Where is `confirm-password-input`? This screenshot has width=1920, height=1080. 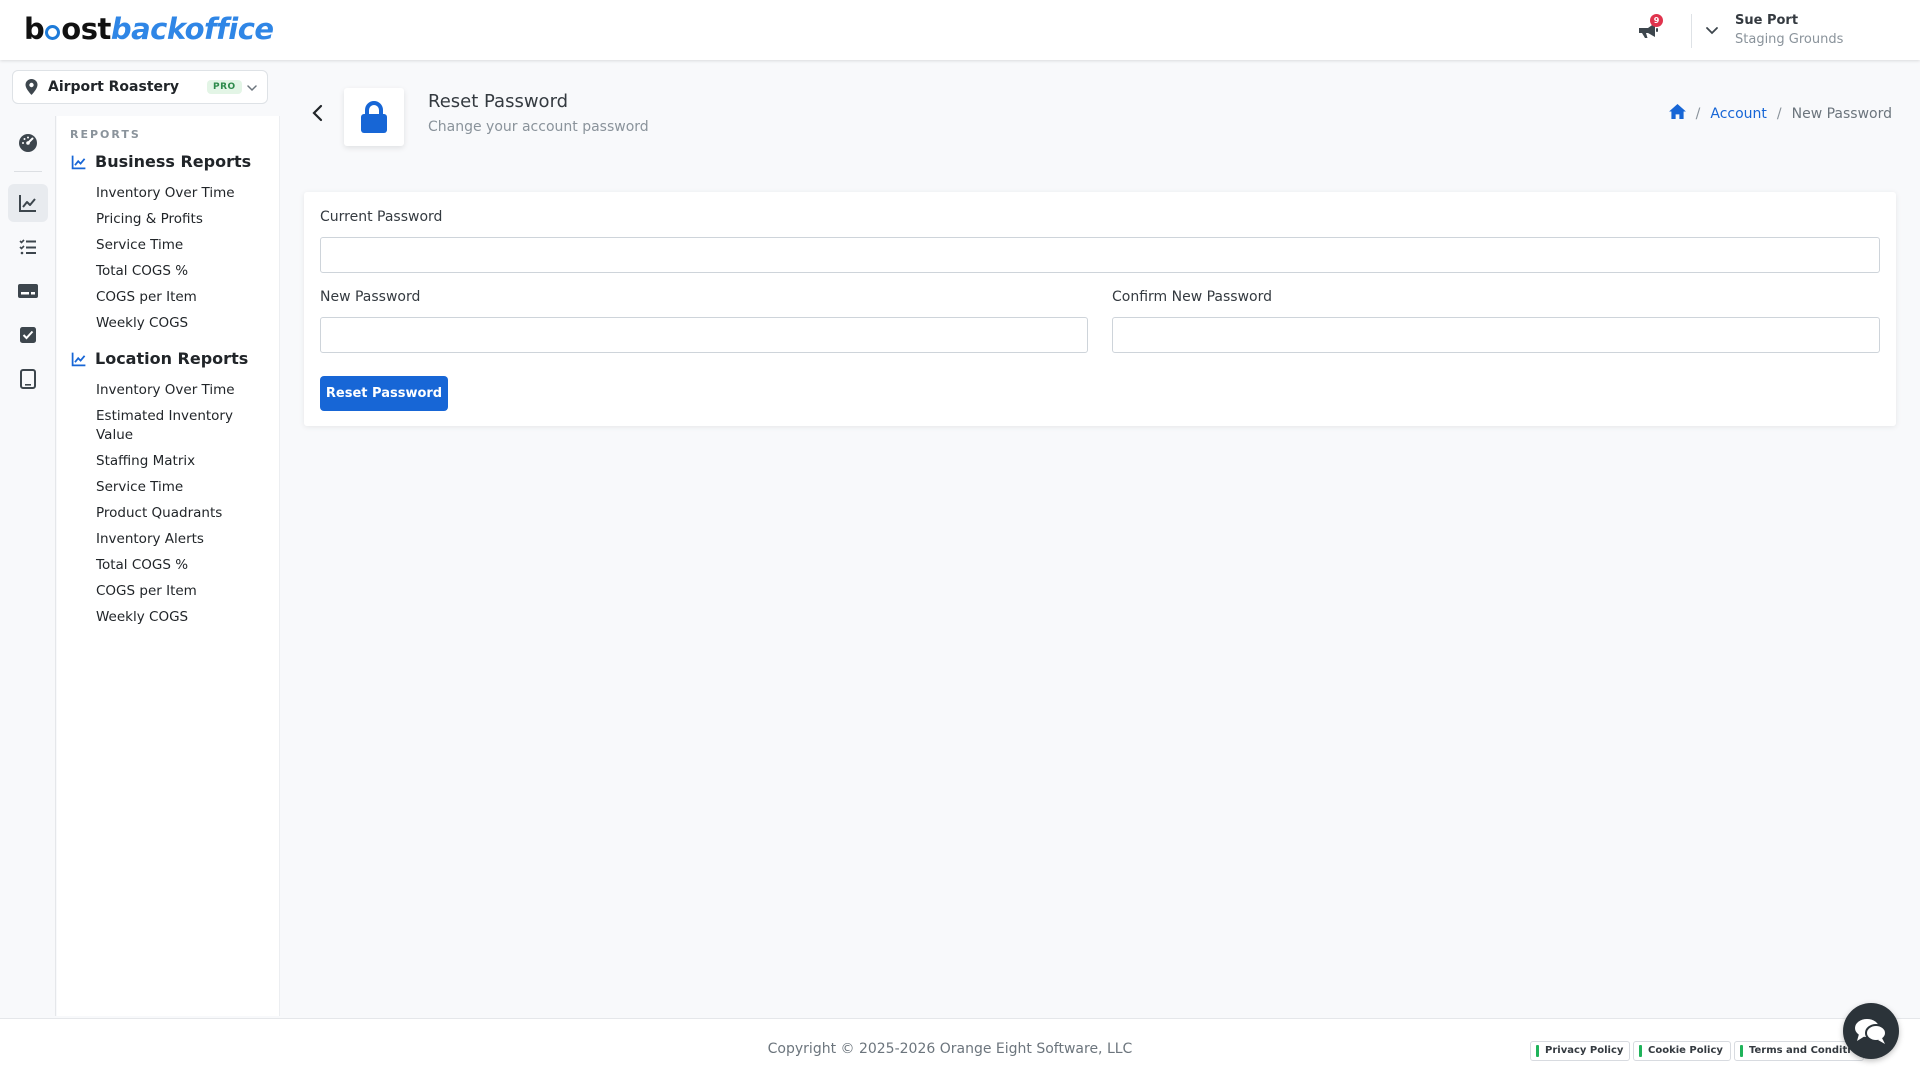 confirm-password-input is located at coordinates (1496, 335).